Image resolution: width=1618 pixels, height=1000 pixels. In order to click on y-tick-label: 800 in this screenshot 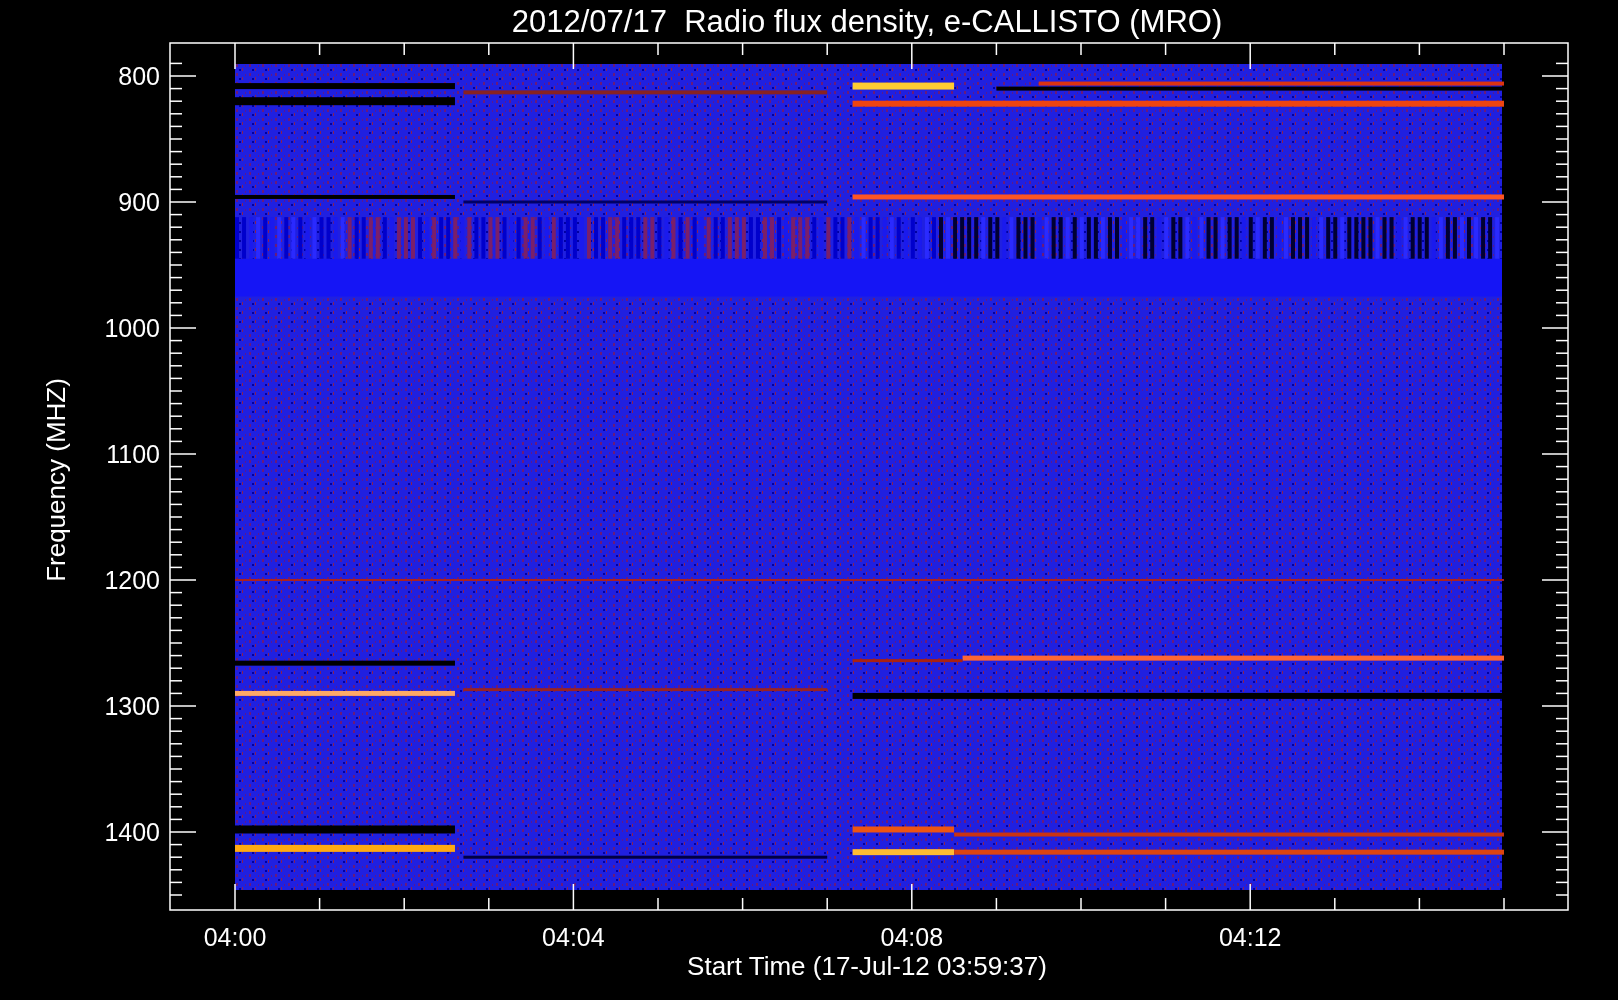, I will do `click(139, 76)`.